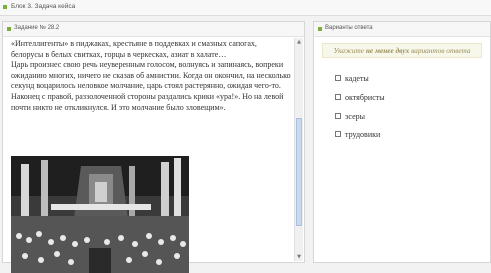  What do you see at coordinates (402, 29) in the screenshot?
I see `answer-panel-header: Варианты ответа` at bounding box center [402, 29].